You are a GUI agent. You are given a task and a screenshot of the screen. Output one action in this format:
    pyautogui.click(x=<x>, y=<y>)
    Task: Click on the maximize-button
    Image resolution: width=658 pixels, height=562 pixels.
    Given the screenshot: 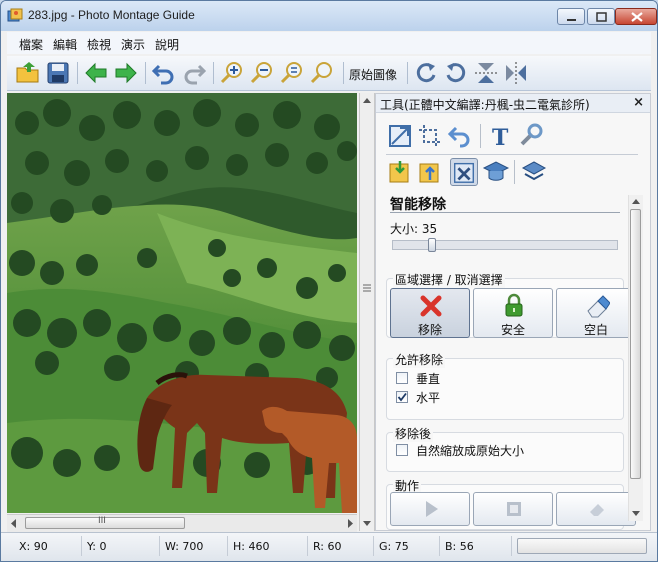 What is the action you would take?
    pyautogui.click(x=601, y=16)
    